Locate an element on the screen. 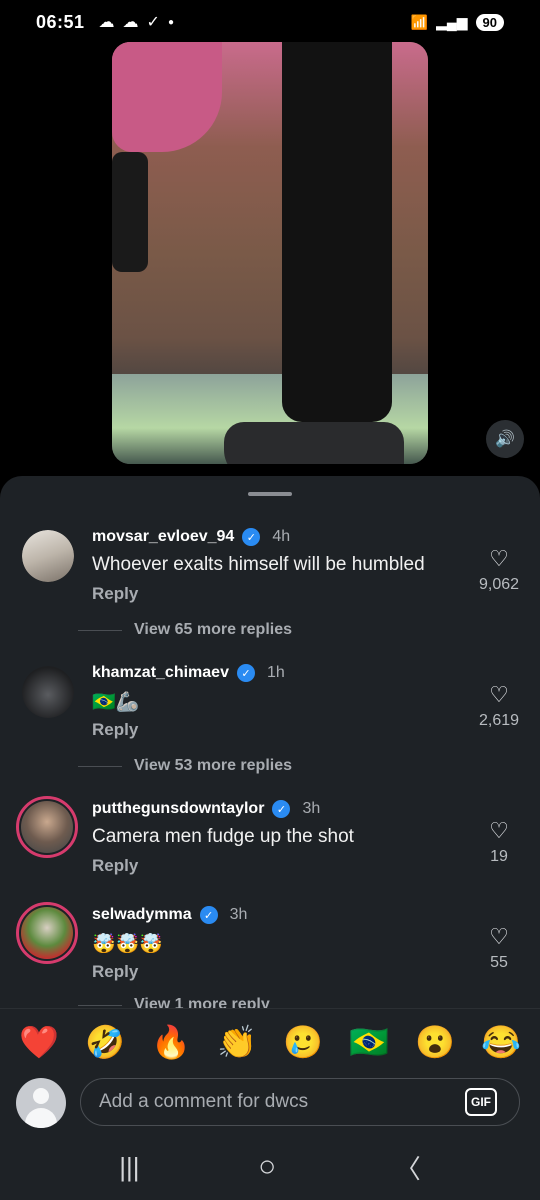 Image resolution: width=540 pixels, height=1200 pixels. emoji-rofl: 🤣 is located at coordinates (105, 1042).